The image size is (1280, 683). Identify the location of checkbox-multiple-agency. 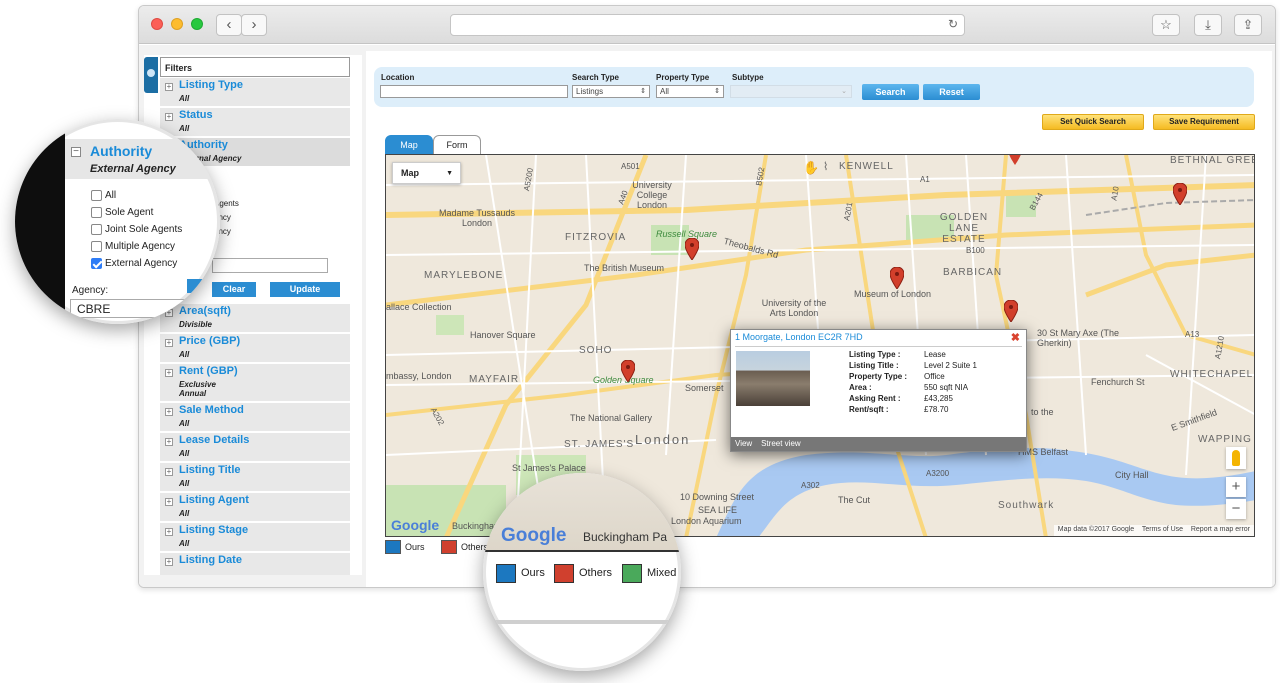
(96, 246).